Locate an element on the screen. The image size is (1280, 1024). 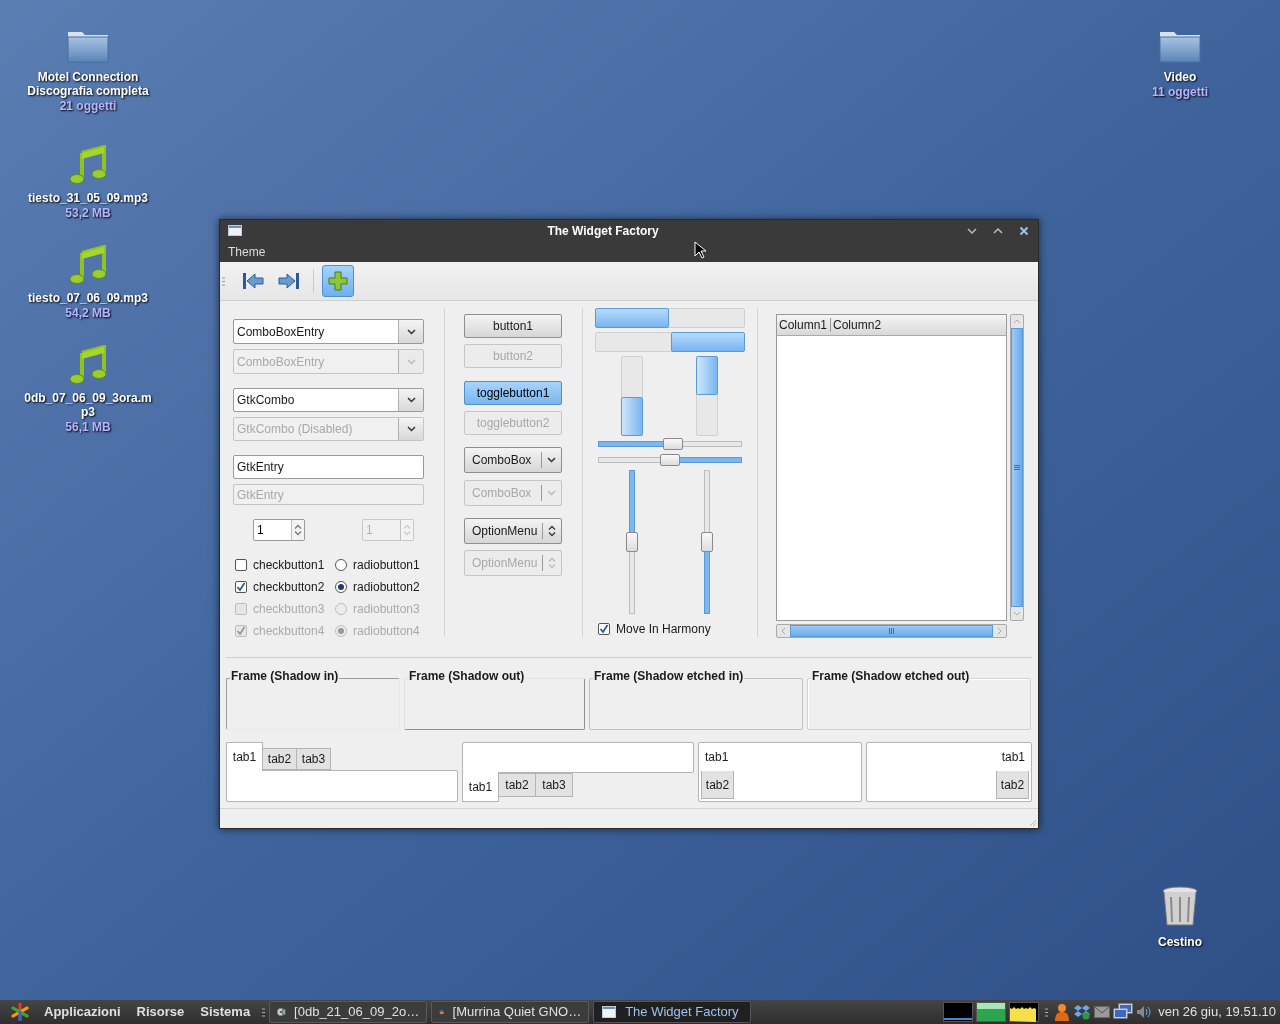
checkbox-label: checkbutton1 is located at coordinates (289, 565).